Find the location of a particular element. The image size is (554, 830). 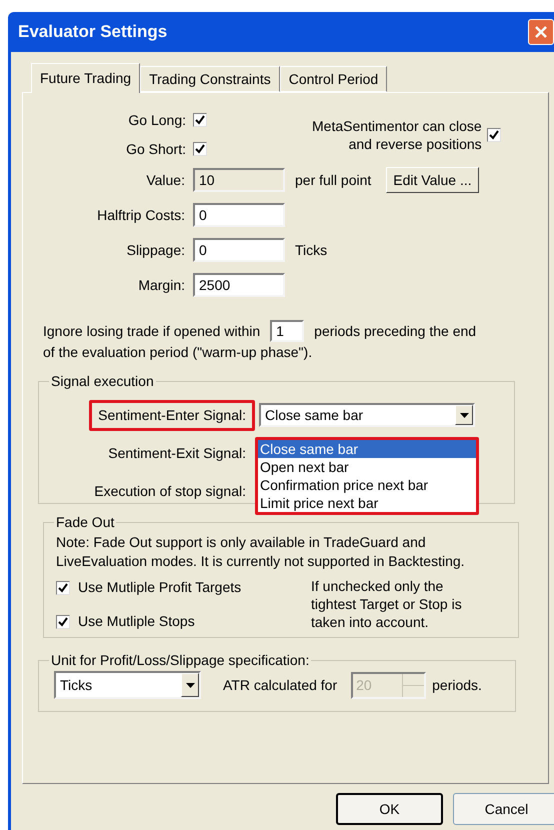

checkbox-label: Use Mutliple Profit Targets is located at coordinates (160, 587).